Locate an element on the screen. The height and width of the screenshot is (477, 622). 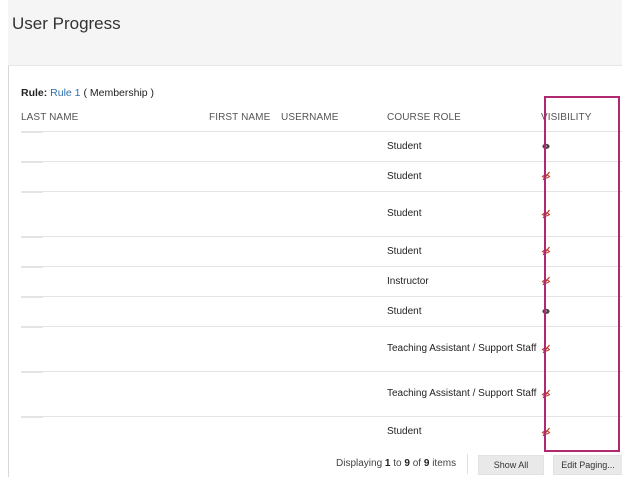
rule-line: Rule: Rule 1 ( Membership ) is located at coordinates (87, 93).